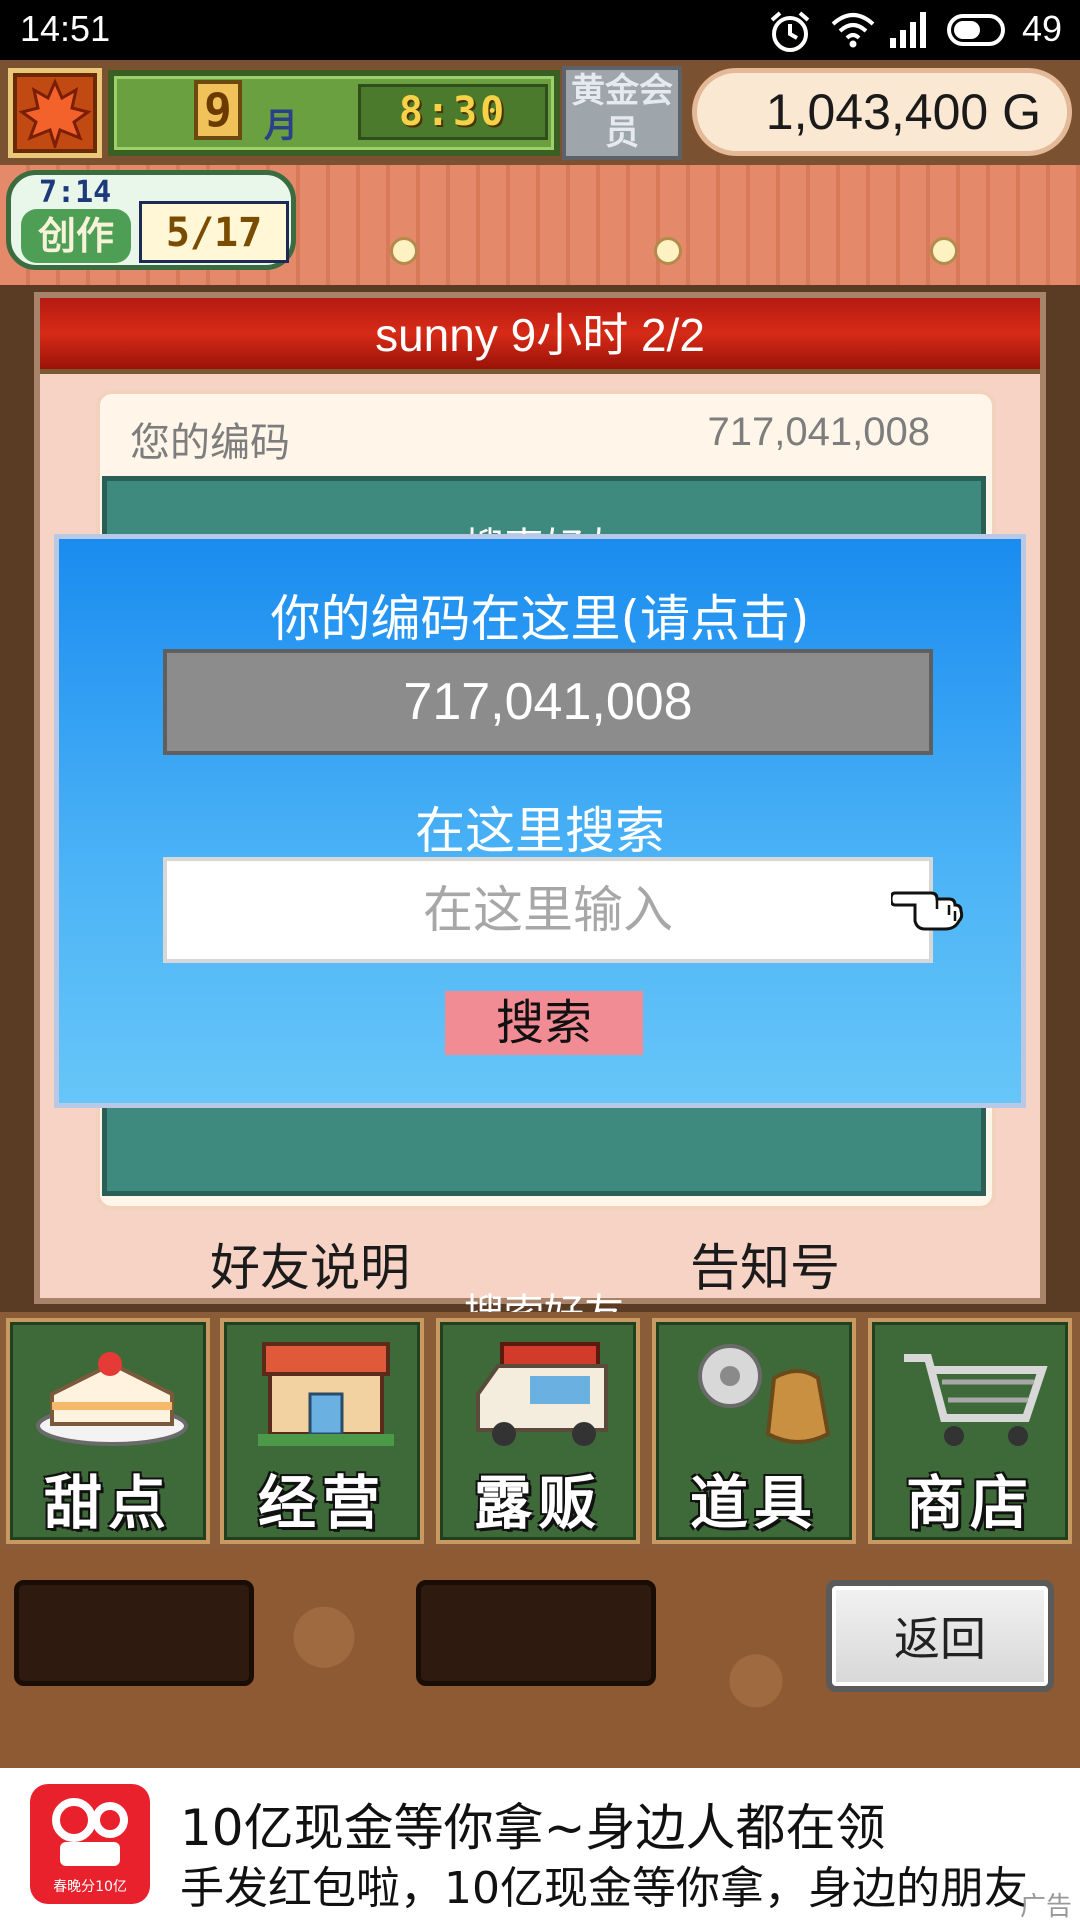  Describe the element at coordinates (548, 910) in the screenshot. I see `search-input` at that location.